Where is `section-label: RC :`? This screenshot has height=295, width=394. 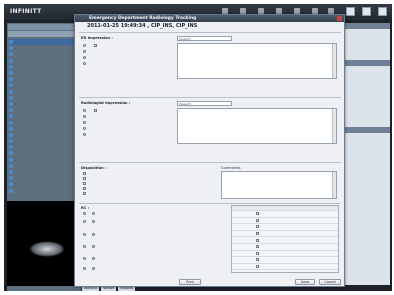 section-label: RC : is located at coordinates (85, 208).